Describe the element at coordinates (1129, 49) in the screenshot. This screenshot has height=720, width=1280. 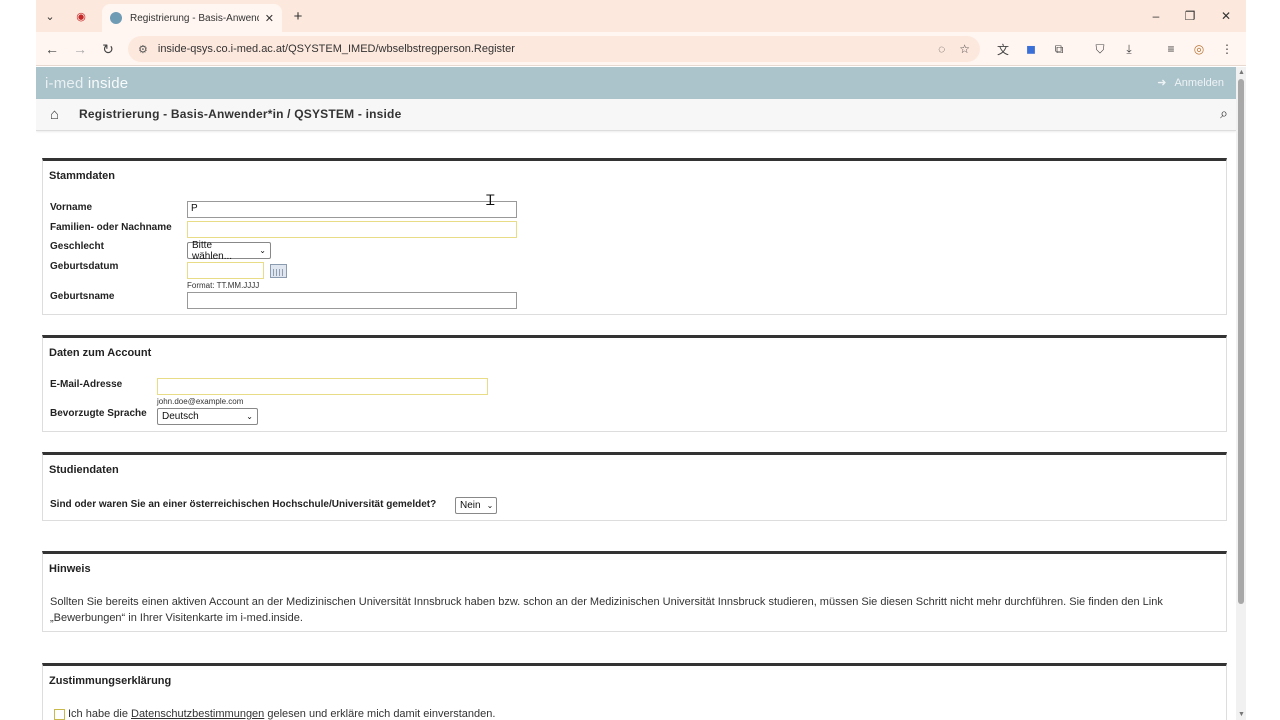
I see `download-icon: ⤓` at that location.